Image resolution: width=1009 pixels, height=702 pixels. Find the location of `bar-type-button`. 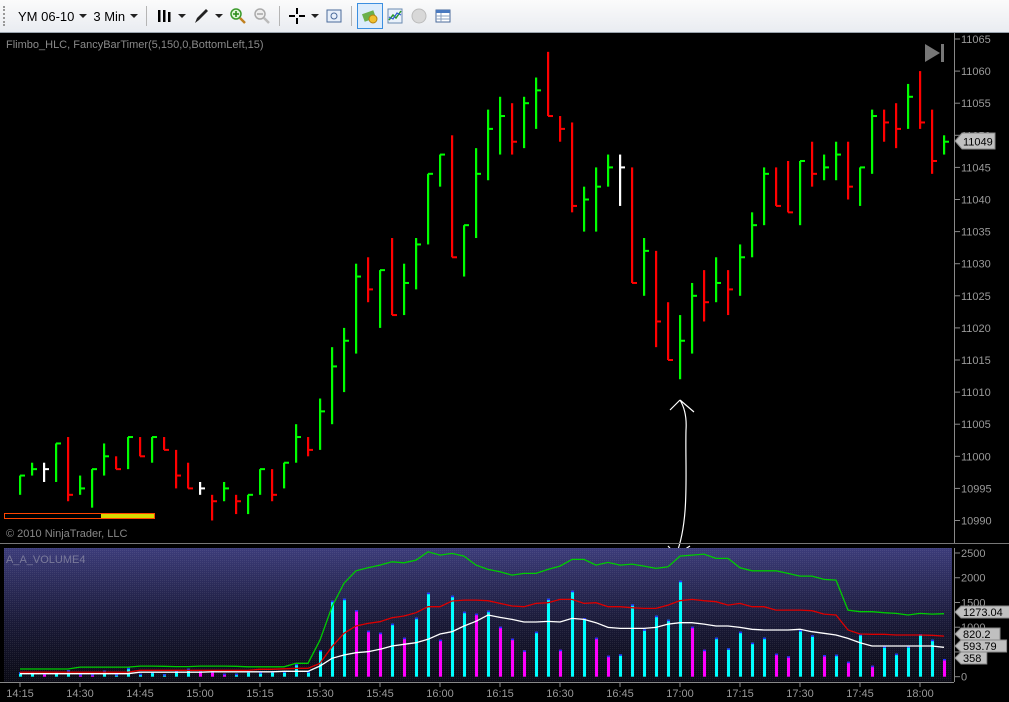

bar-type-button is located at coordinates (170, 16).